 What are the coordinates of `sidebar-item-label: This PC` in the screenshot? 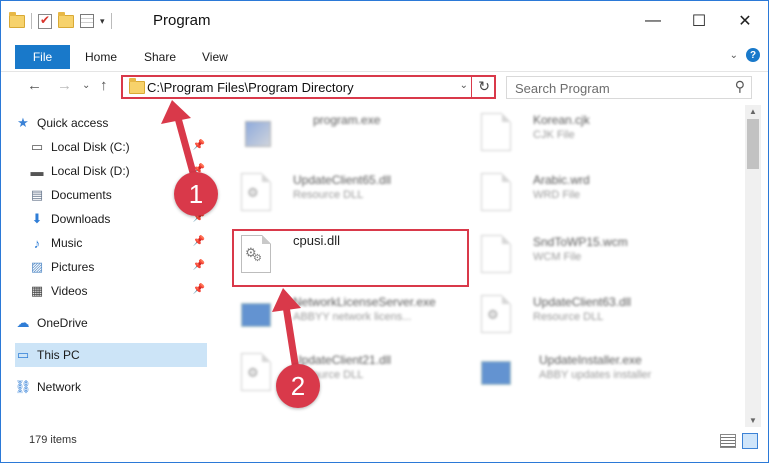 It's located at (58, 355).